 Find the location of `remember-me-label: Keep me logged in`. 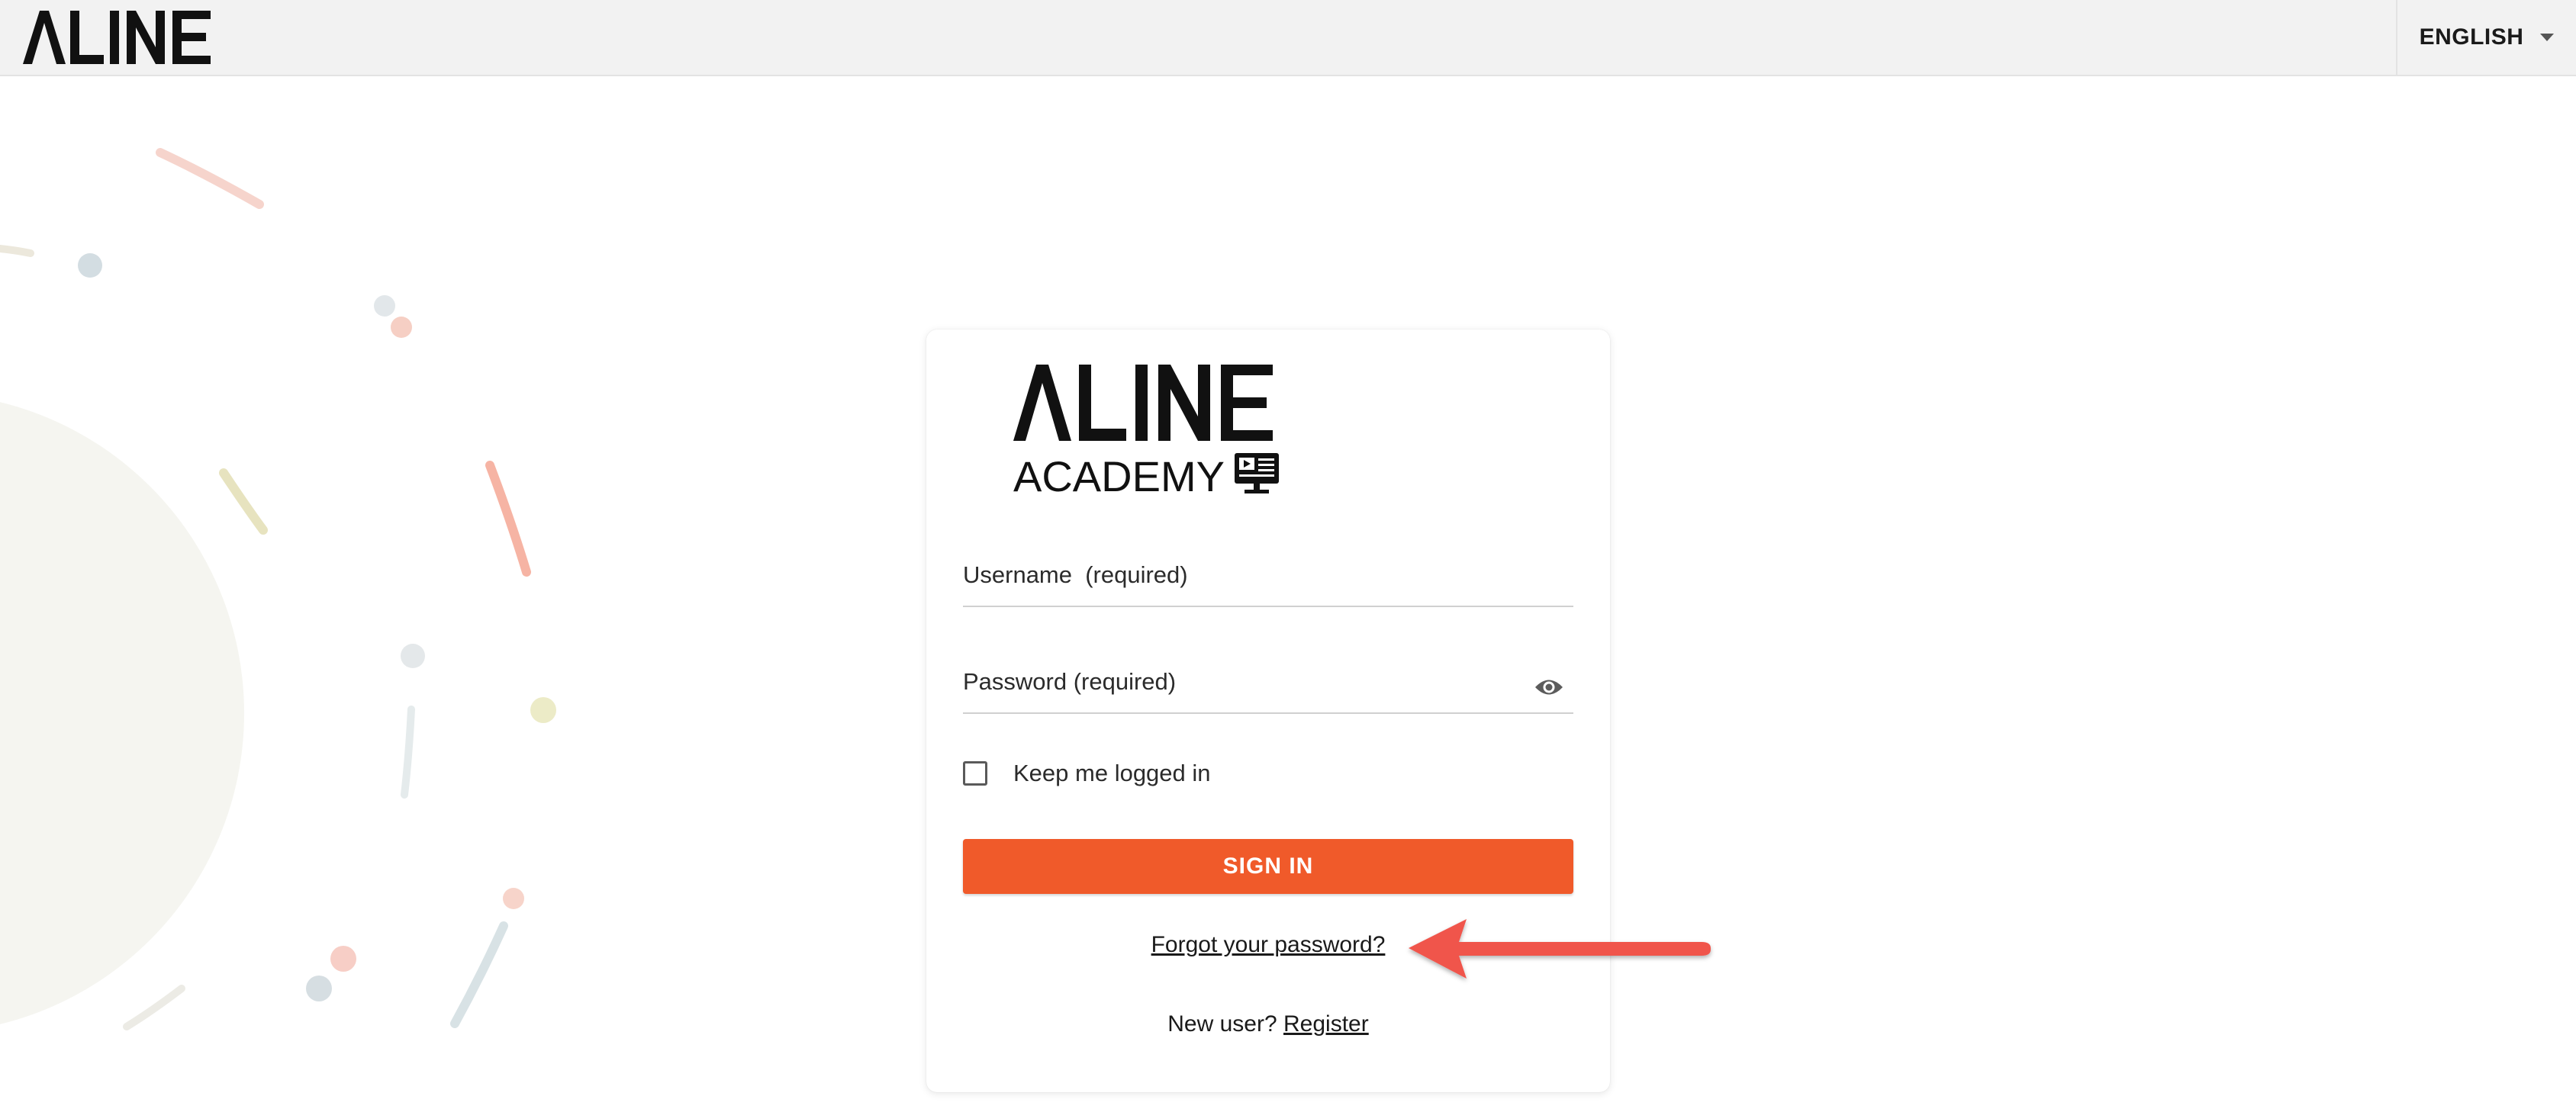

remember-me-label: Keep me logged in is located at coordinates (1112, 773).